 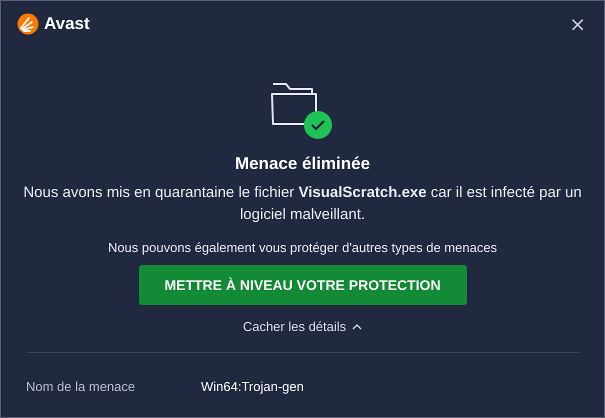 I want to click on upsell-text: Nous pouvons également vous protéger d'autres types de menaces, so click(x=303, y=247).